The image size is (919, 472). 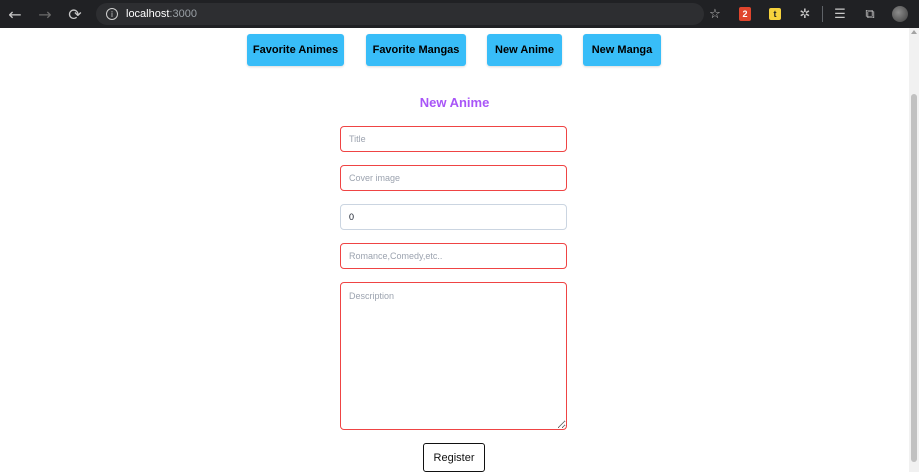 I want to click on forward-icon: →, so click(x=45, y=14).